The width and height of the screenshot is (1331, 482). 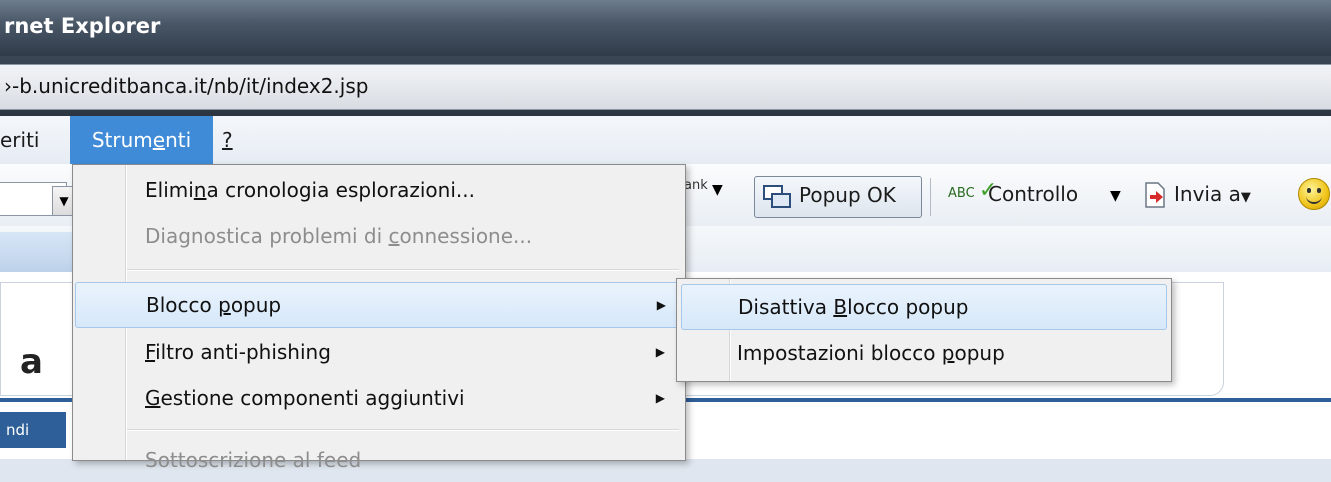 I want to click on address-bar: ›-b.unicreditbanca.it/nb/it/index2.jsp, so click(x=665, y=87).